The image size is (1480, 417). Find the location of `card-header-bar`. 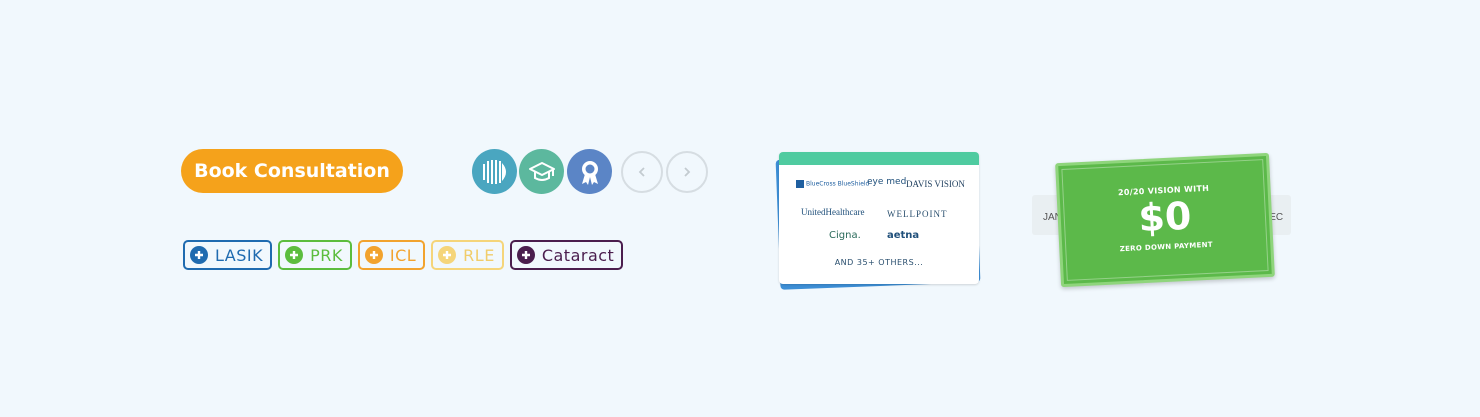

card-header-bar is located at coordinates (879, 158).